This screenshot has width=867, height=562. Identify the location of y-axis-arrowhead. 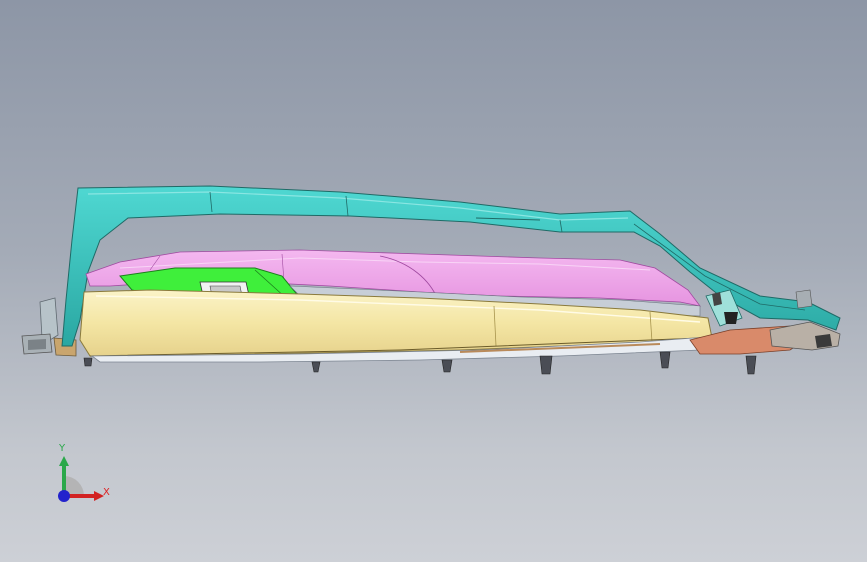
(64, 461).